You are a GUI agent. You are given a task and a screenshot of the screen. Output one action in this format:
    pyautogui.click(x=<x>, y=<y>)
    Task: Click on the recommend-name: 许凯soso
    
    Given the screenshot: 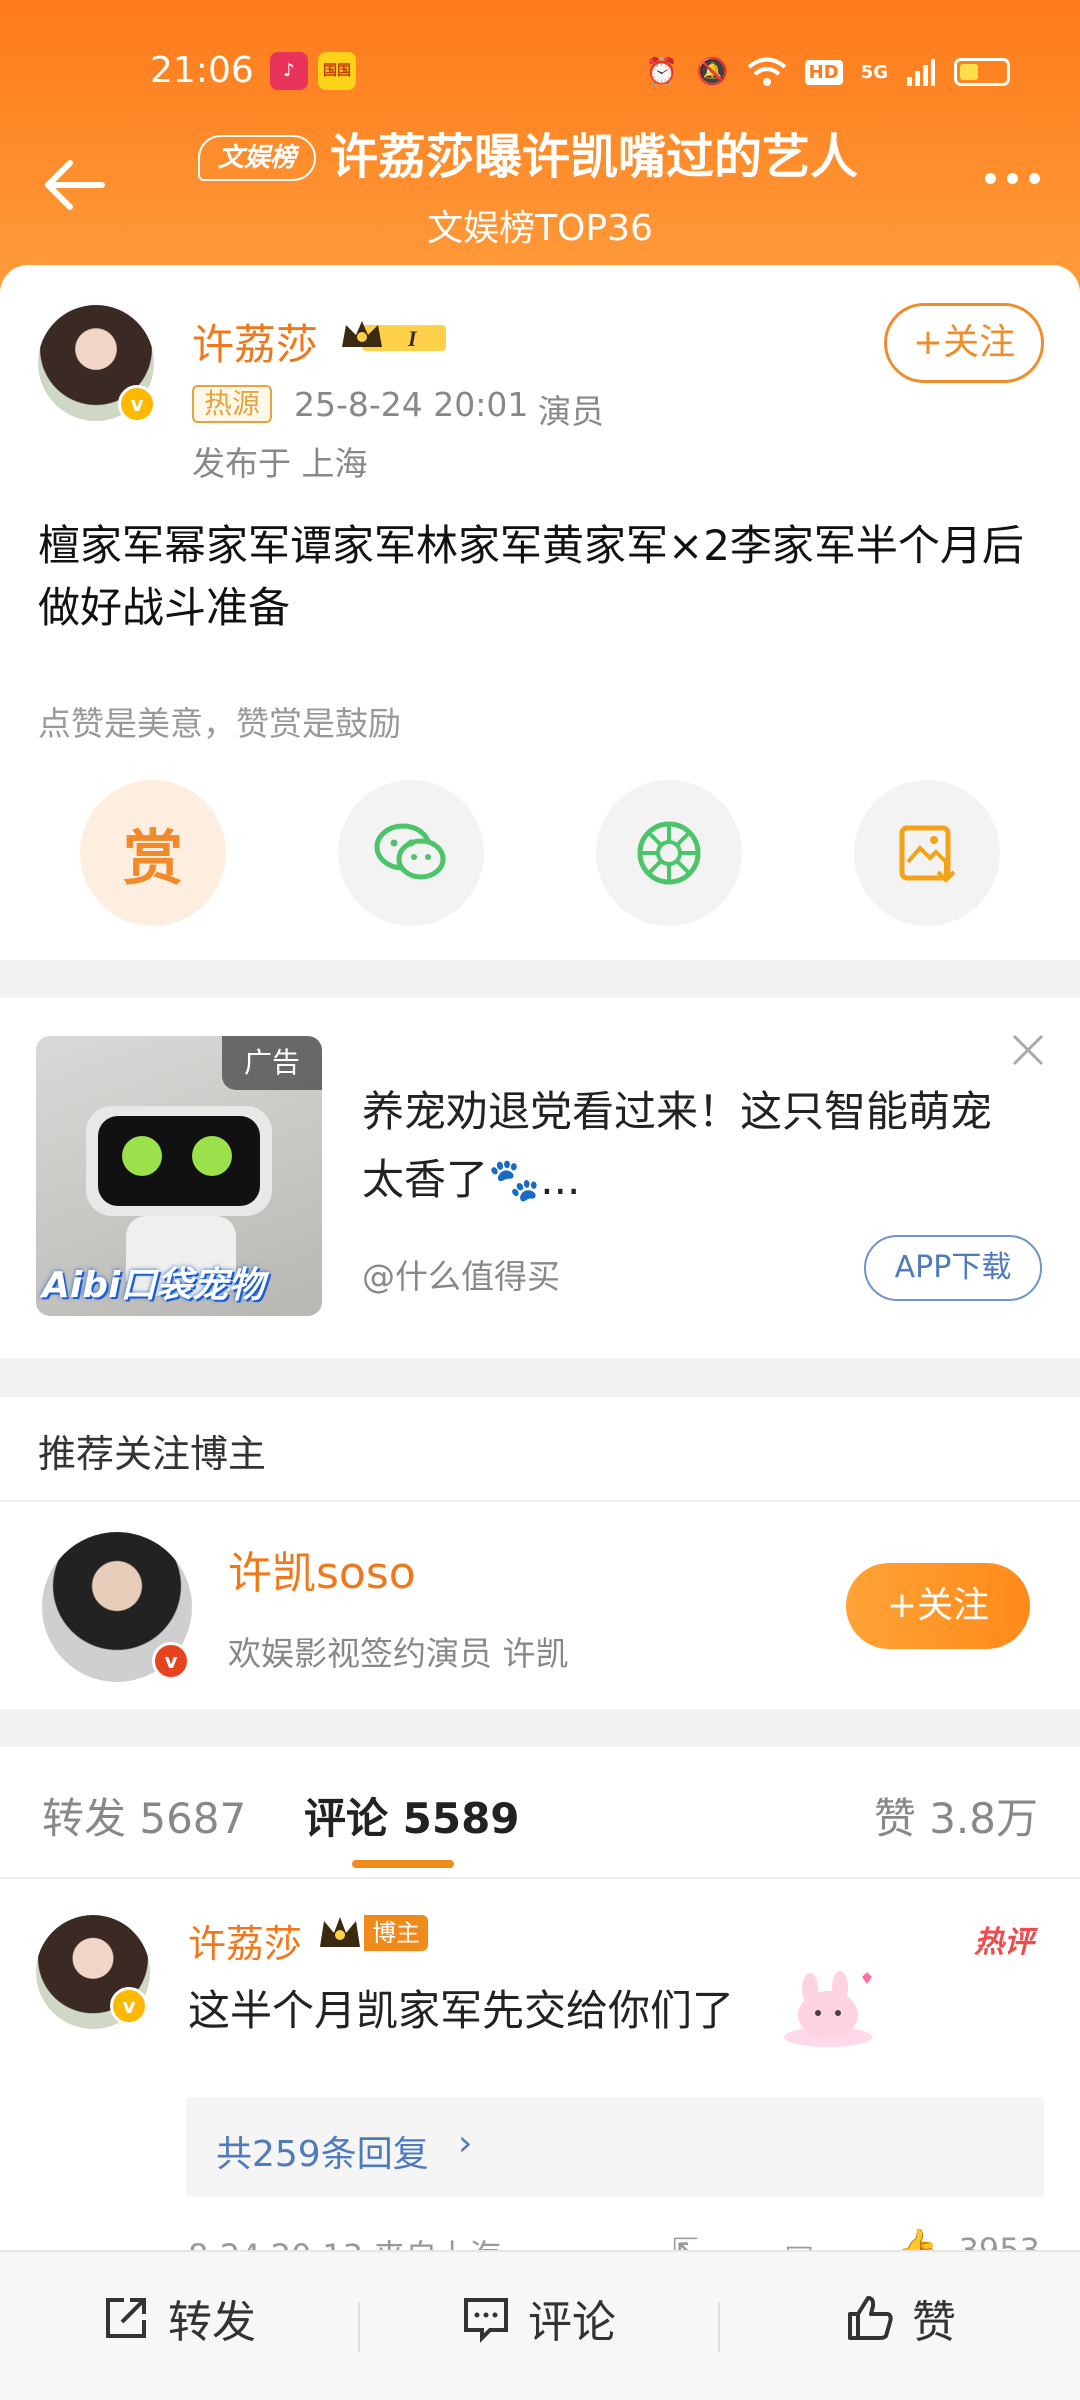 What is the action you would take?
    pyautogui.click(x=322, y=1569)
    